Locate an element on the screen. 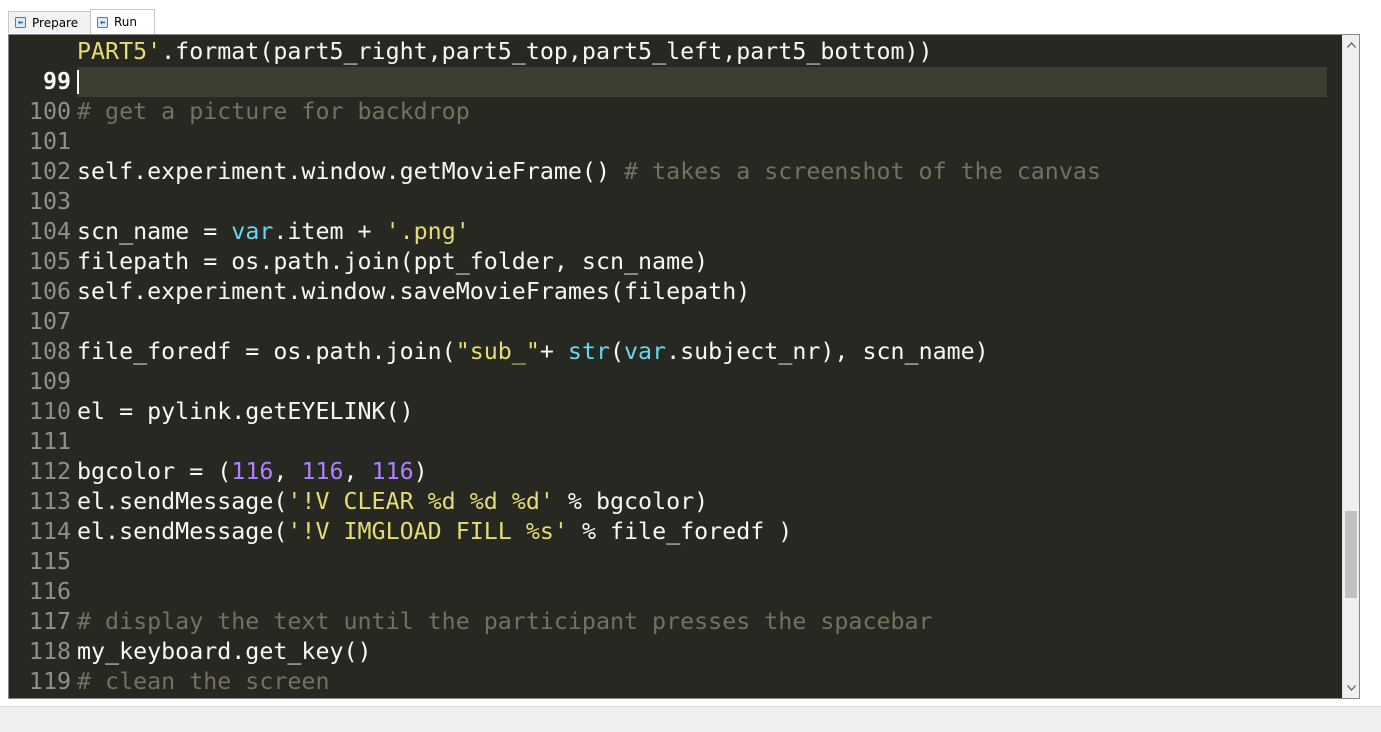  code-line: 111 is located at coordinates (669, 442).